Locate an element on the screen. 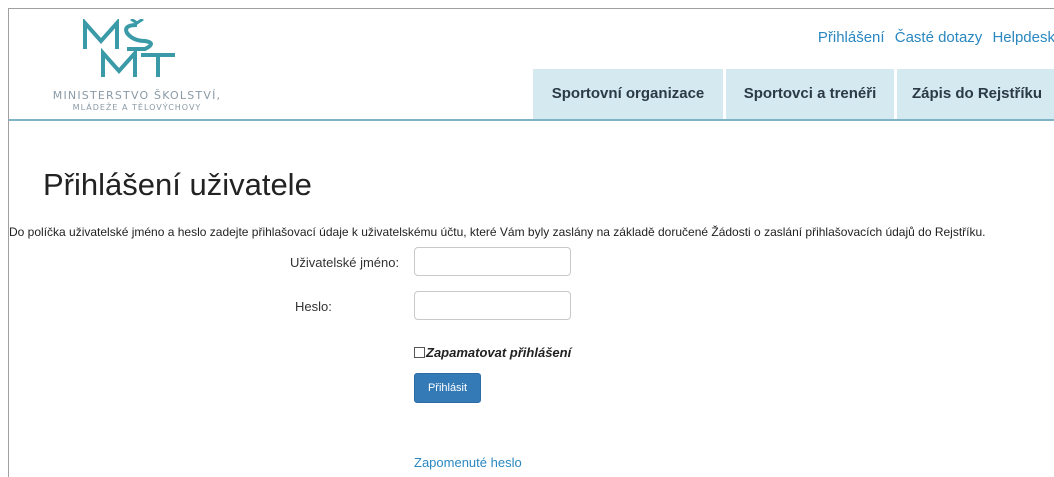  top-link-helpdesk: Helpdesk is located at coordinates (1023, 37).